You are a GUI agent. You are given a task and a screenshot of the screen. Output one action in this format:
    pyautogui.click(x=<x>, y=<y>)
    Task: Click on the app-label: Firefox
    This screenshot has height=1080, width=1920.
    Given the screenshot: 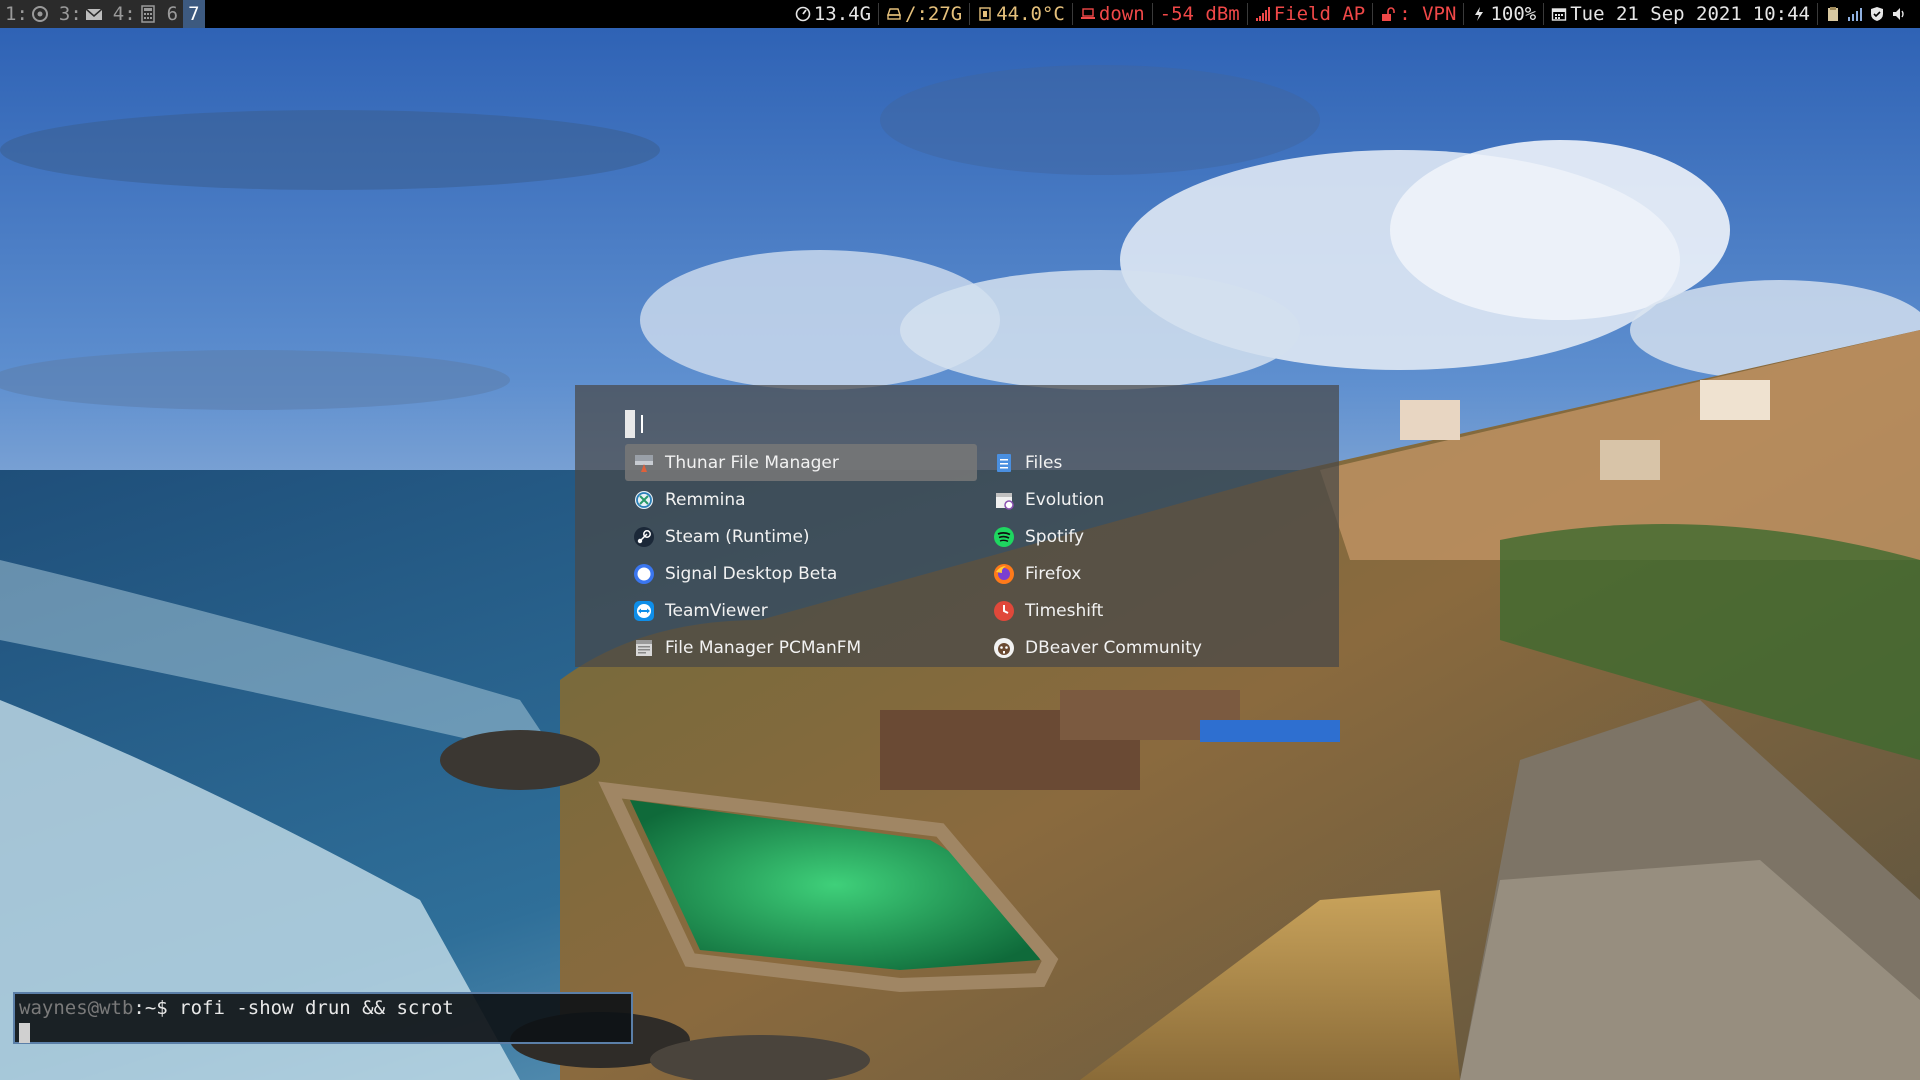 What is the action you would take?
    pyautogui.click(x=1053, y=573)
    